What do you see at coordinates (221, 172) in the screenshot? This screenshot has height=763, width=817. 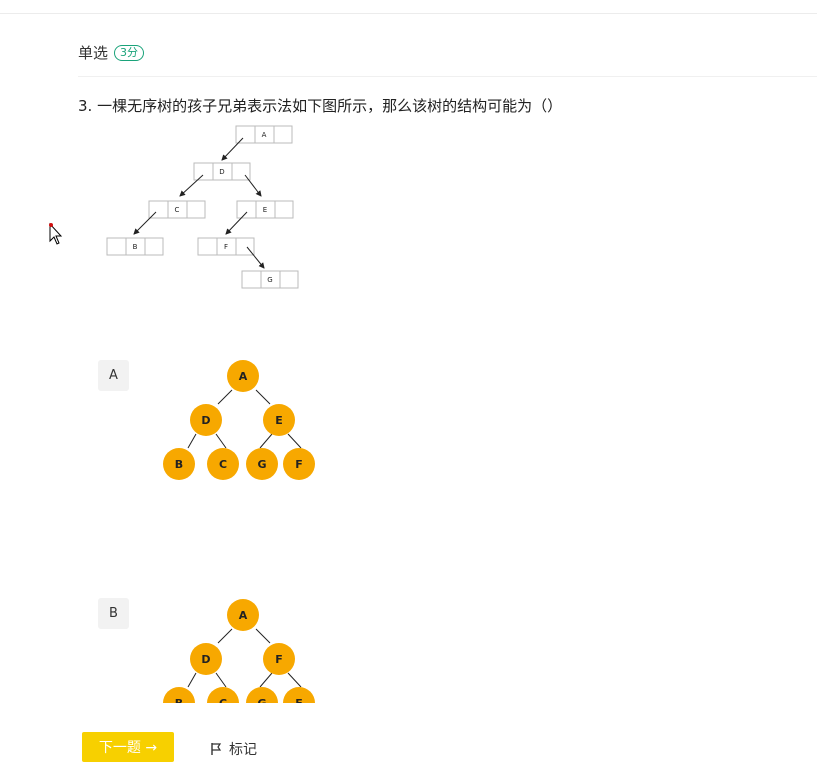 I see `diagram-node-label: D` at bounding box center [221, 172].